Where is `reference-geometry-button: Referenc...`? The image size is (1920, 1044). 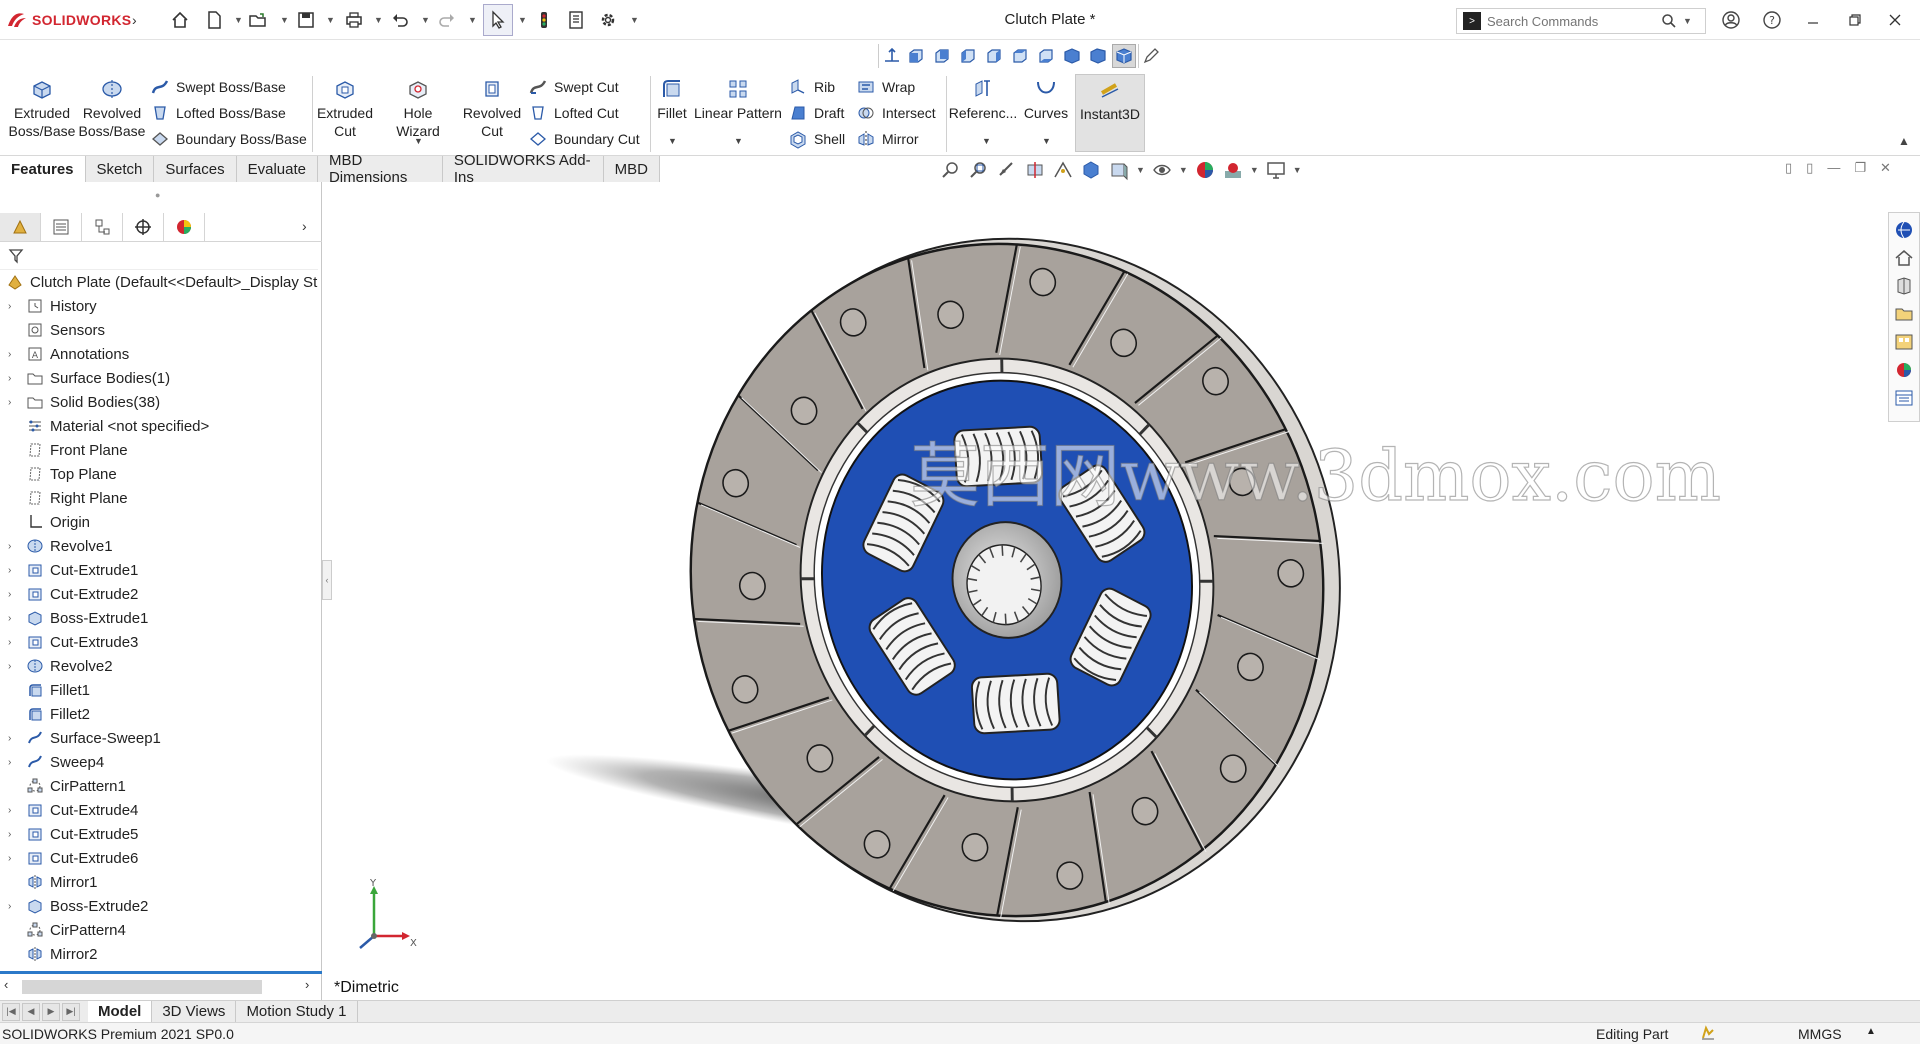 reference-geometry-button: Referenc... is located at coordinates (983, 99).